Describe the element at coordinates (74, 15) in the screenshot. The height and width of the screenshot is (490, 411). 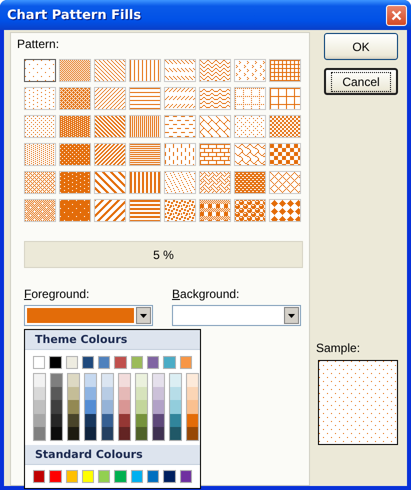
I see `window-title: Chart Pattern Fills` at that location.